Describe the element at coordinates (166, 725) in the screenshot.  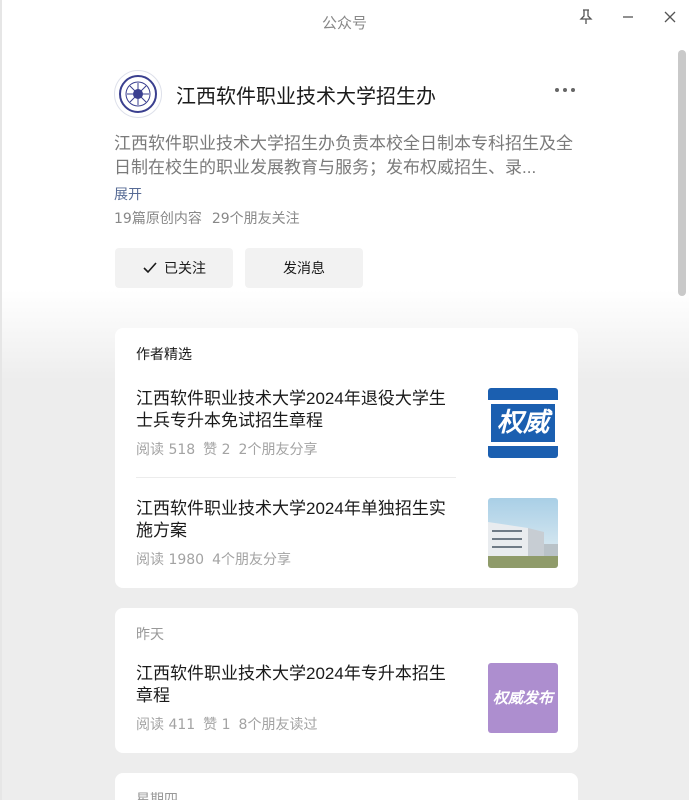
I see `read-count: 阅读 411` at that location.